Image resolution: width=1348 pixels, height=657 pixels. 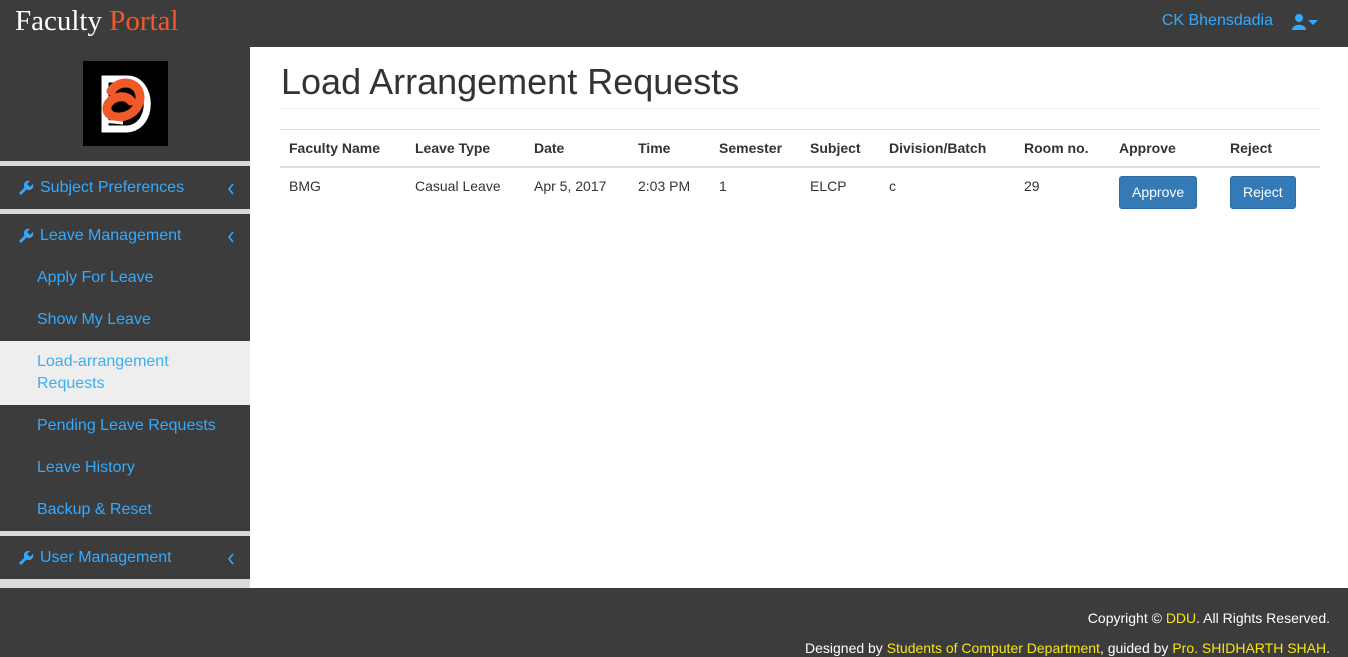 What do you see at coordinates (1270, 148) in the screenshot?
I see `col-reject: Reject` at bounding box center [1270, 148].